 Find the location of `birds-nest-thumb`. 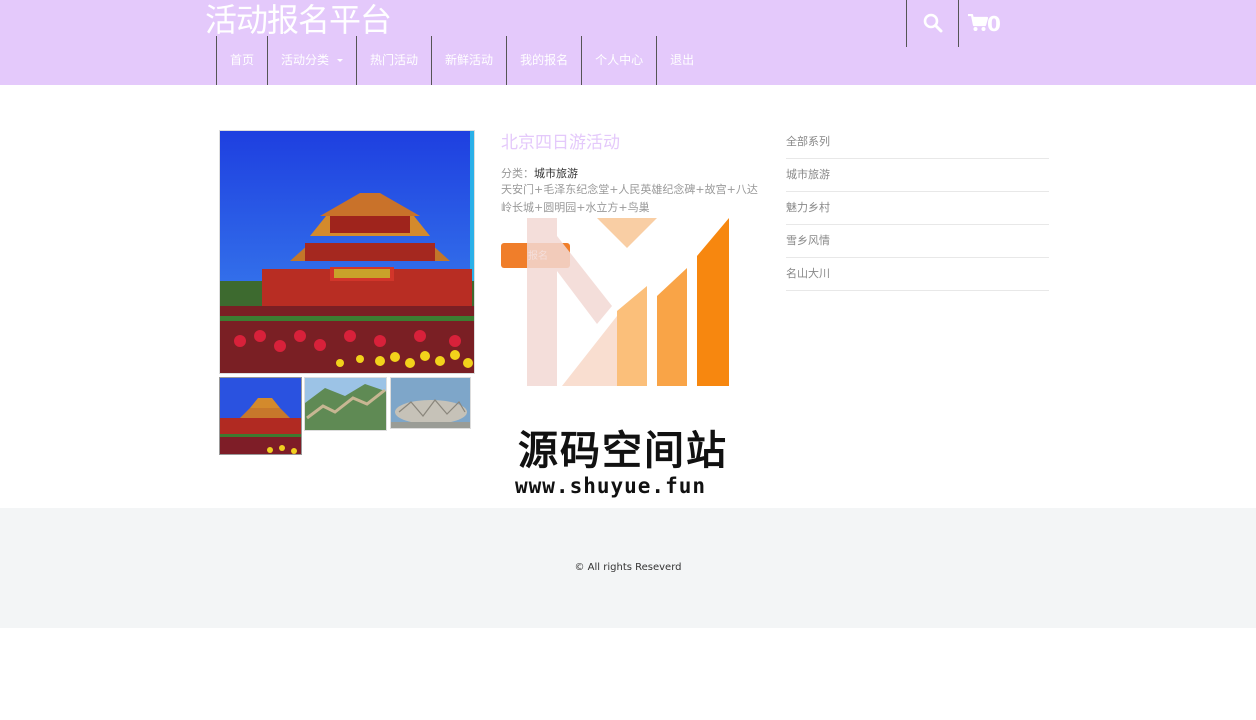

birds-nest-thumb is located at coordinates (430, 403).